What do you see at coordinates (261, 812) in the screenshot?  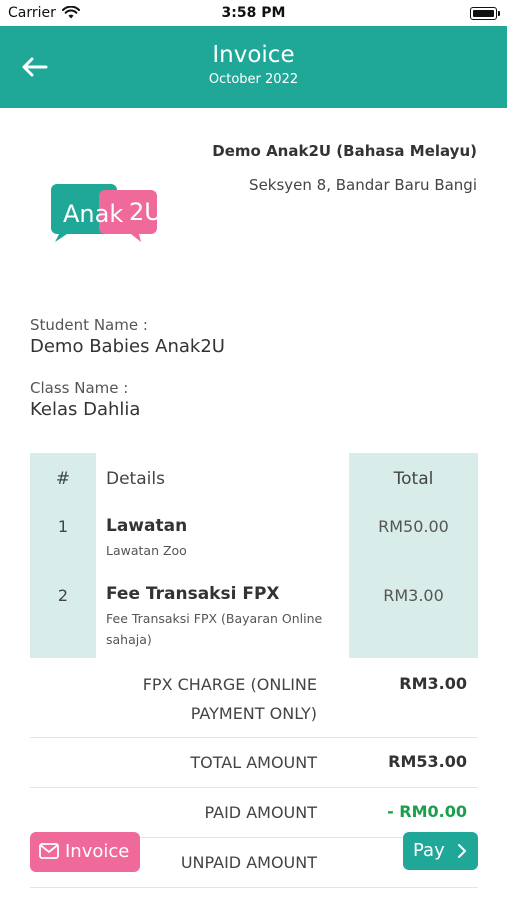 I see `paid-amount-label: PAID AMOUNT` at bounding box center [261, 812].